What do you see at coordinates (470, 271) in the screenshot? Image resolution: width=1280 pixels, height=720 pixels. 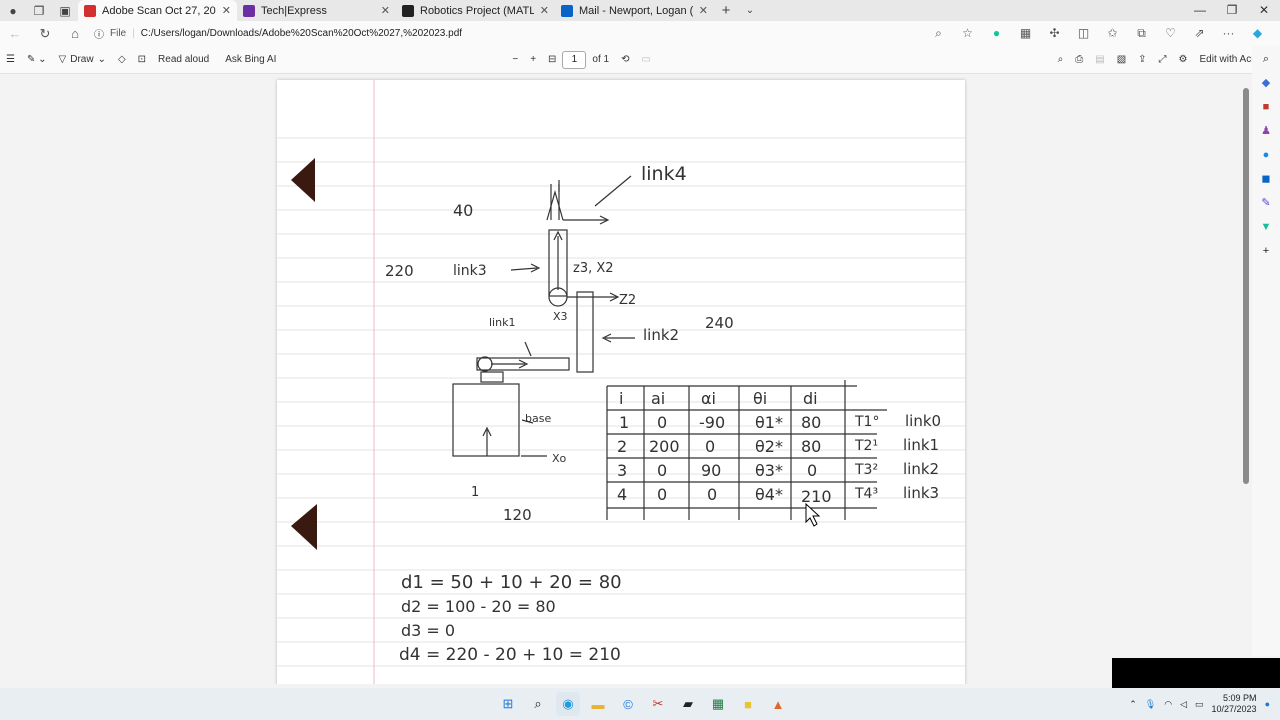 I see `label-link3: link3` at bounding box center [470, 271].